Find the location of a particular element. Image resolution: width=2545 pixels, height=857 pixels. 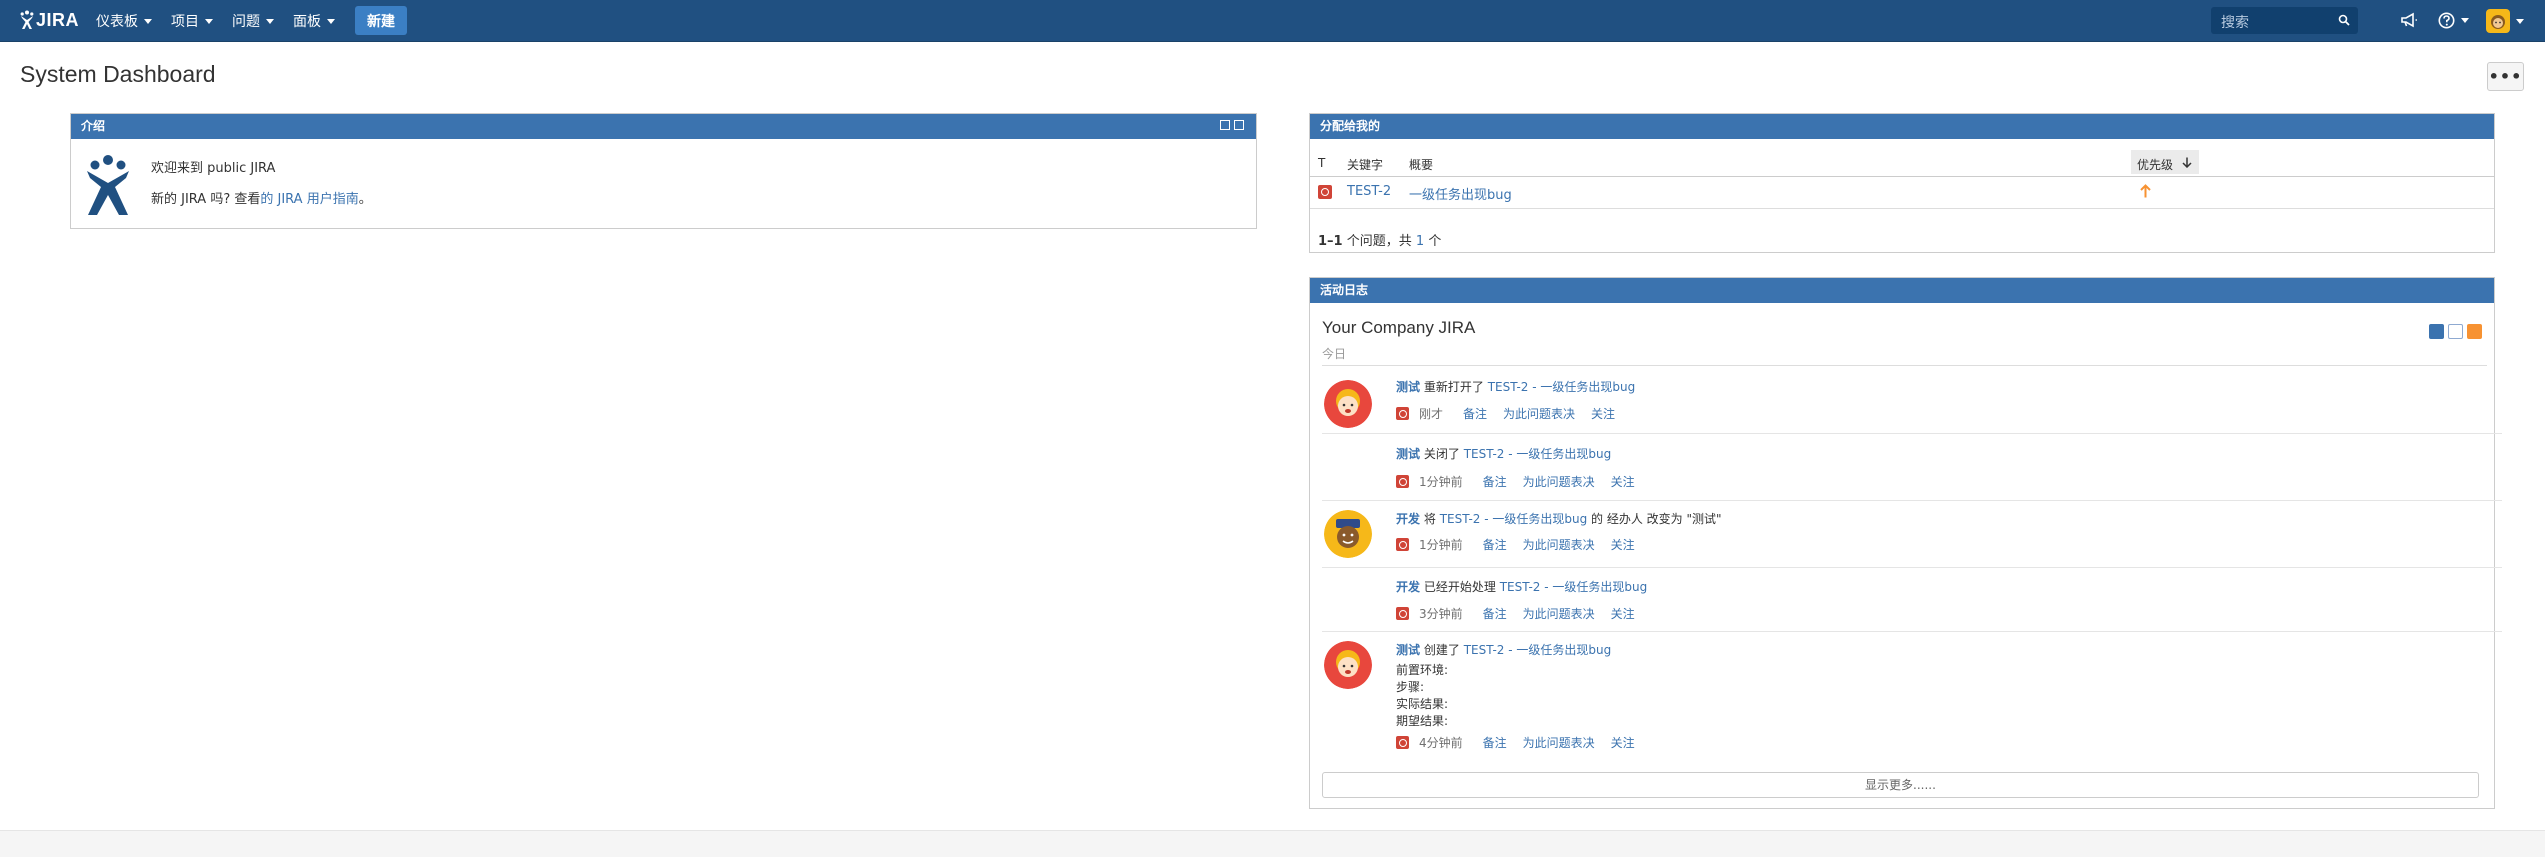

full-view-icon is located at coordinates (2436, 331).